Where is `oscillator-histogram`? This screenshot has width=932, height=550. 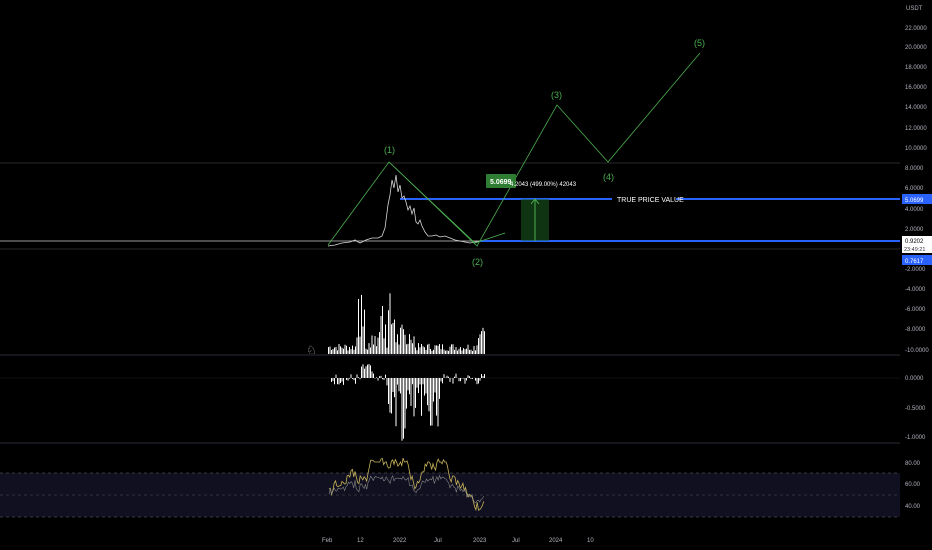 oscillator-histogram is located at coordinates (408, 402).